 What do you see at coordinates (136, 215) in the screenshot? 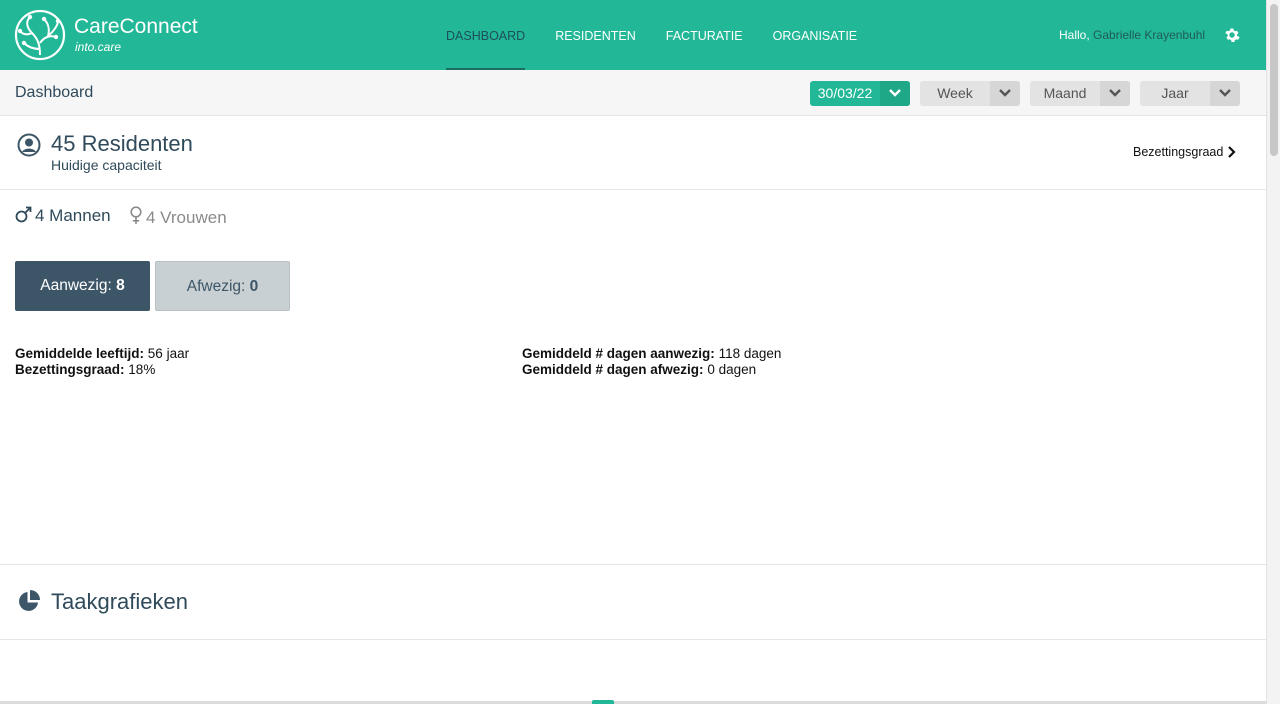
I see `female-icon` at bounding box center [136, 215].